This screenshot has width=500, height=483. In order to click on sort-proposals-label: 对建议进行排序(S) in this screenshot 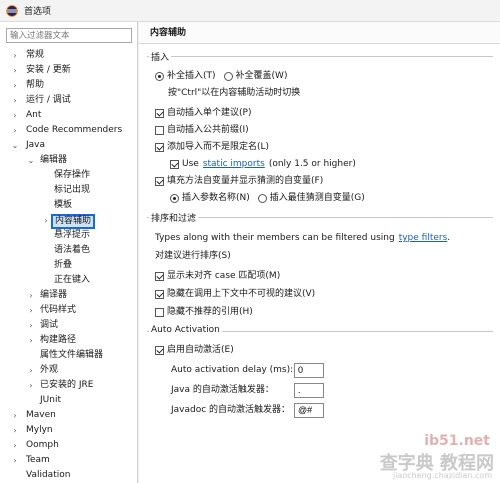, I will do `click(193, 256)`.